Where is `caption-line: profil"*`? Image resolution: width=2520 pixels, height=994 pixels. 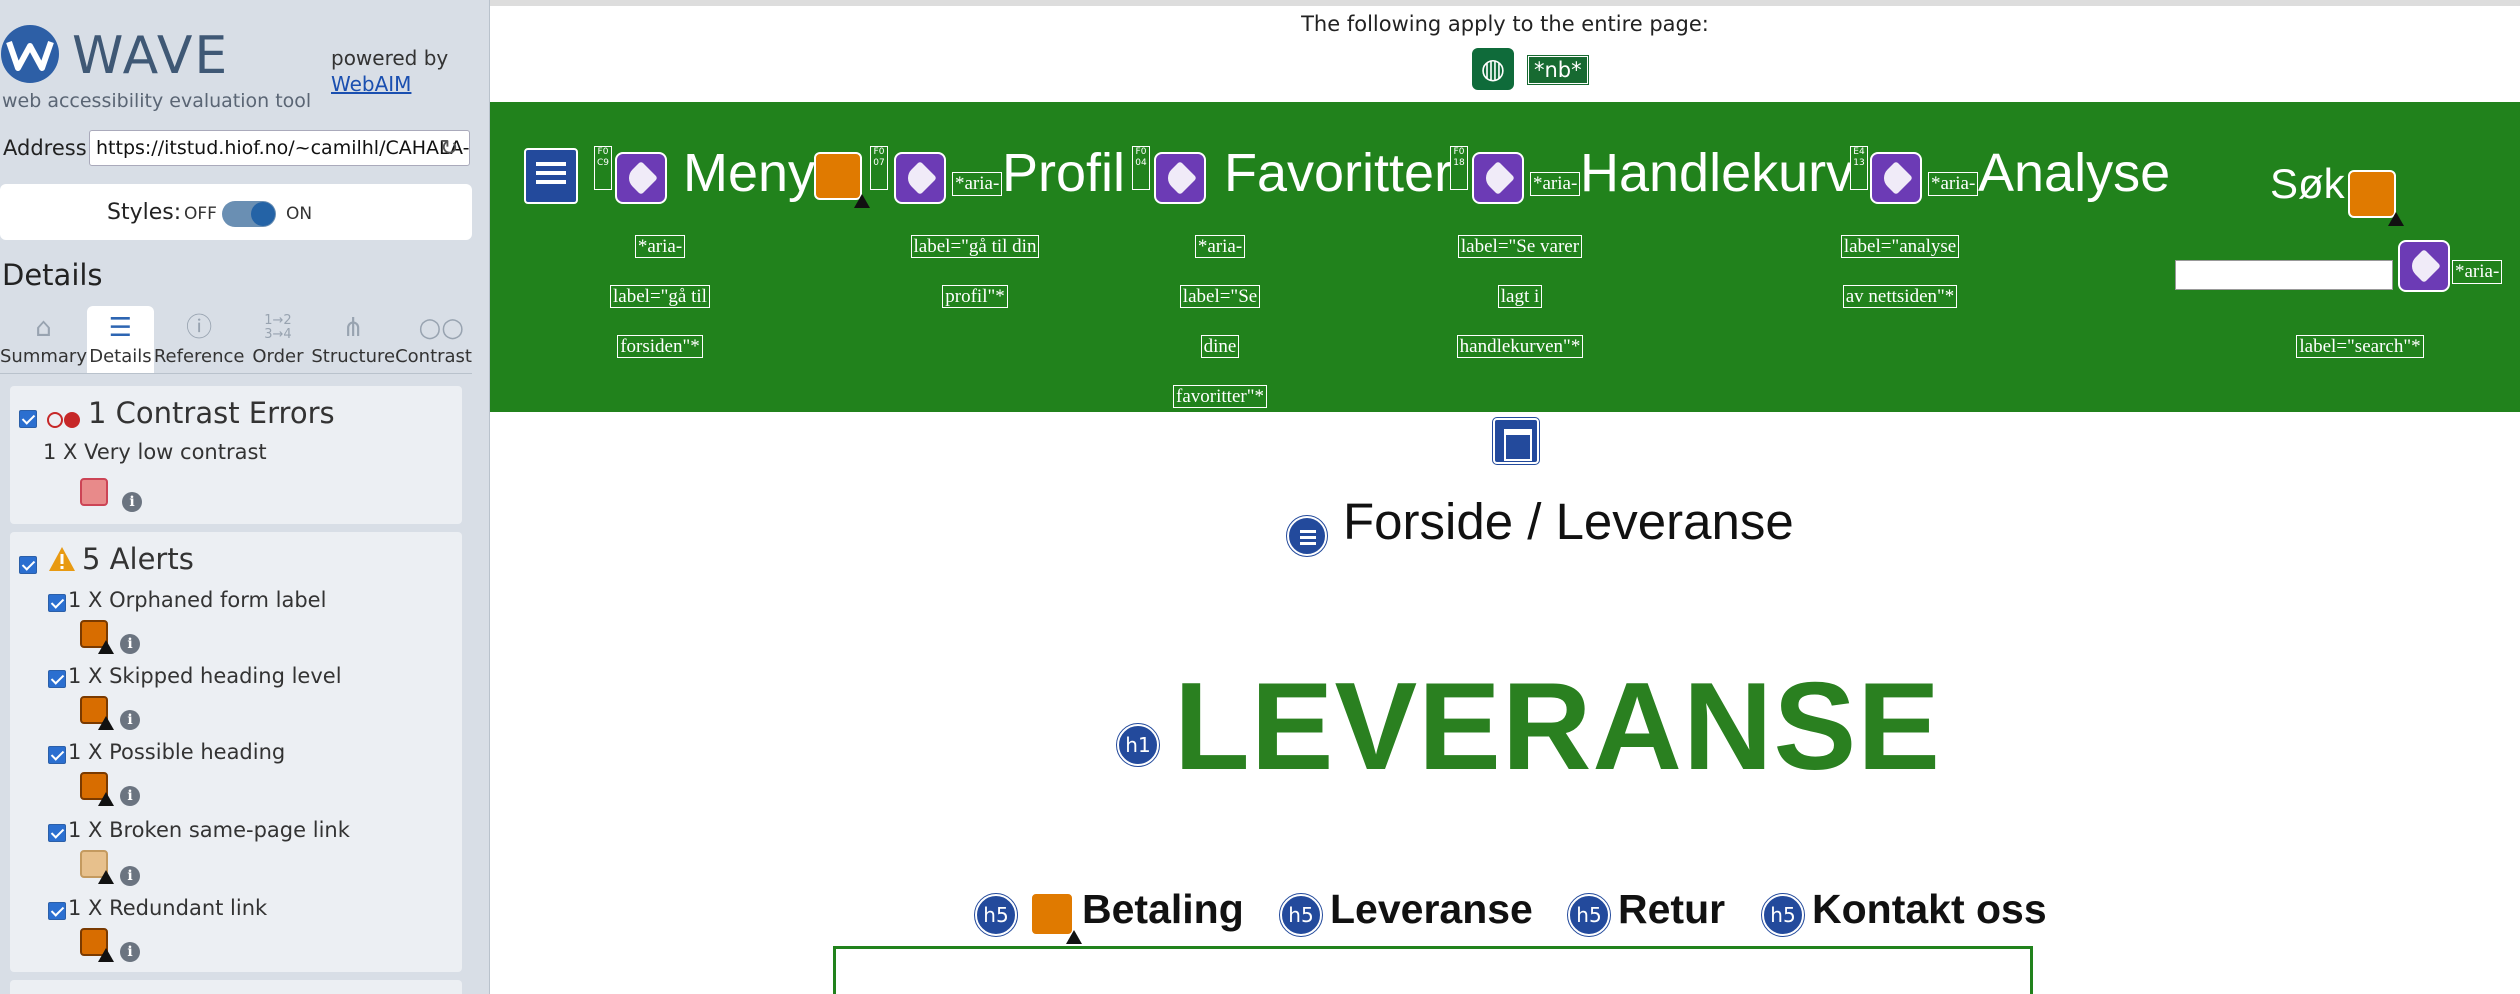
caption-line: profil"* is located at coordinates (975, 296).